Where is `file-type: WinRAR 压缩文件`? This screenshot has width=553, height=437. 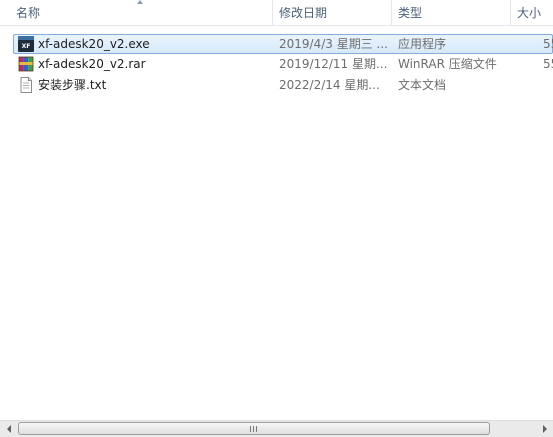 file-type: WinRAR 压缩文件 is located at coordinates (447, 64).